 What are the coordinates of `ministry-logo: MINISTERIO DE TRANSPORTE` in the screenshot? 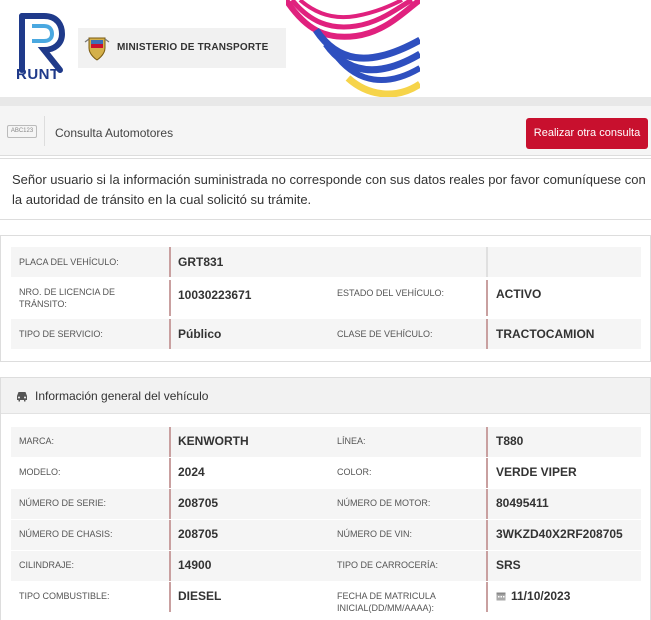 It's located at (184, 48).